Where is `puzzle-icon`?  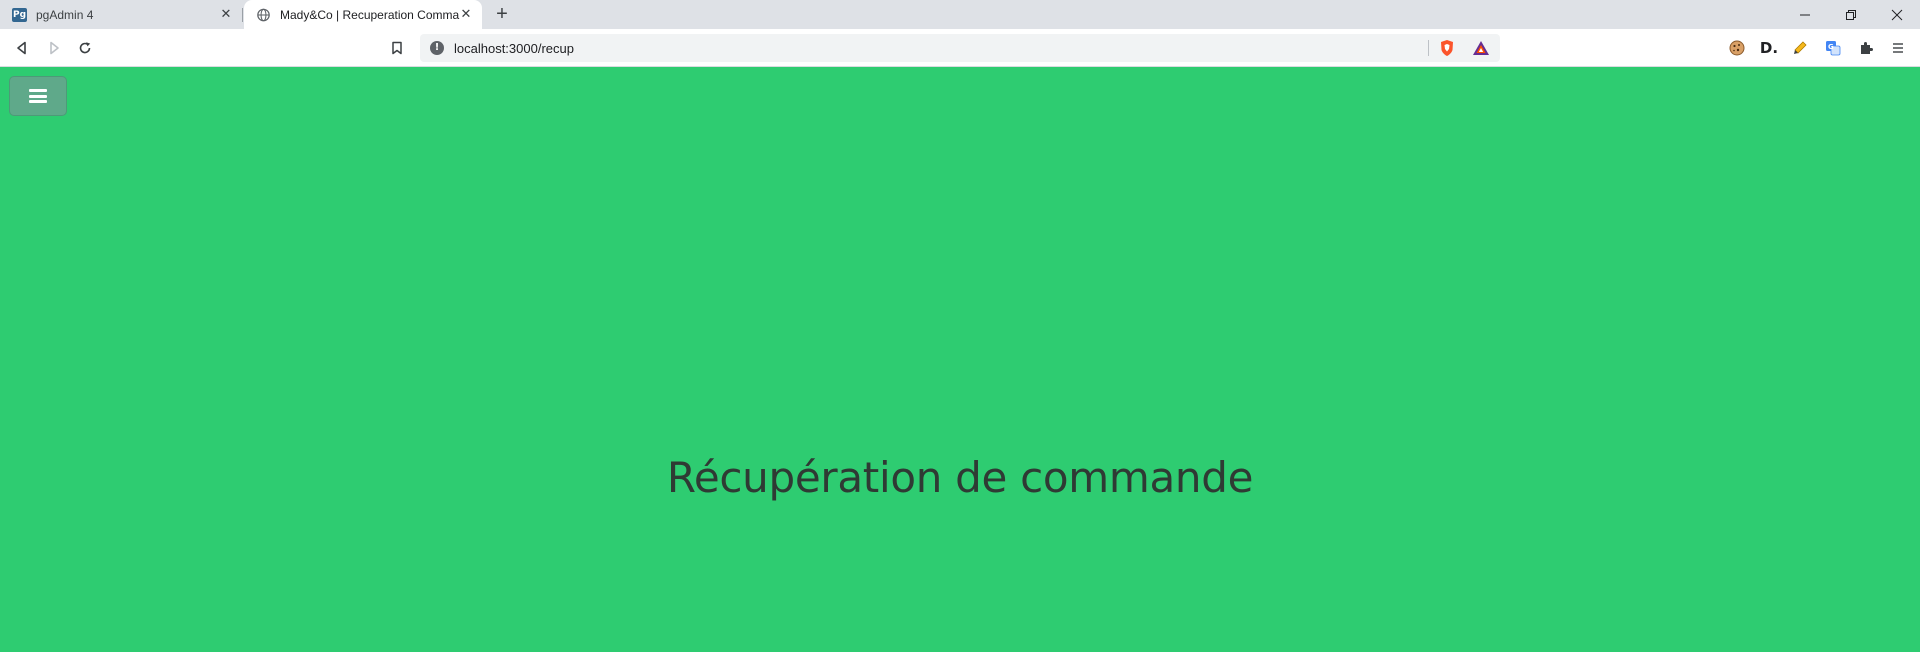 puzzle-icon is located at coordinates (1866, 48).